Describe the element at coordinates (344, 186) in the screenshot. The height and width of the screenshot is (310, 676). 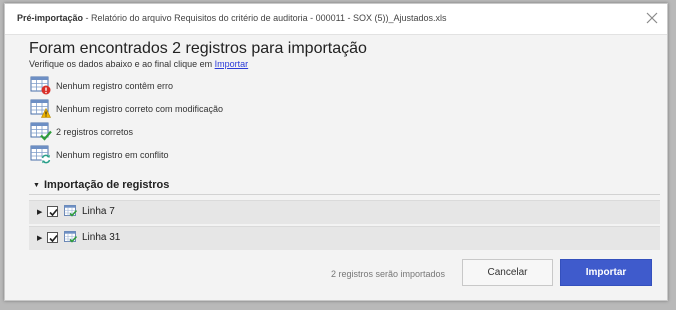
I see `records-section-header: ▼ Importação de registros` at that location.